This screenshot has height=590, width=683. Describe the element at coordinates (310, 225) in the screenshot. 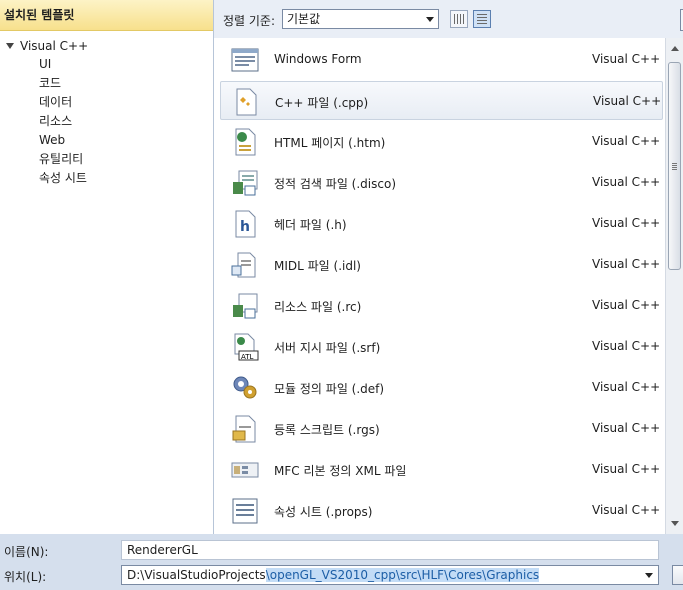

I see `template-name: 헤더 파일 (.h)` at that location.